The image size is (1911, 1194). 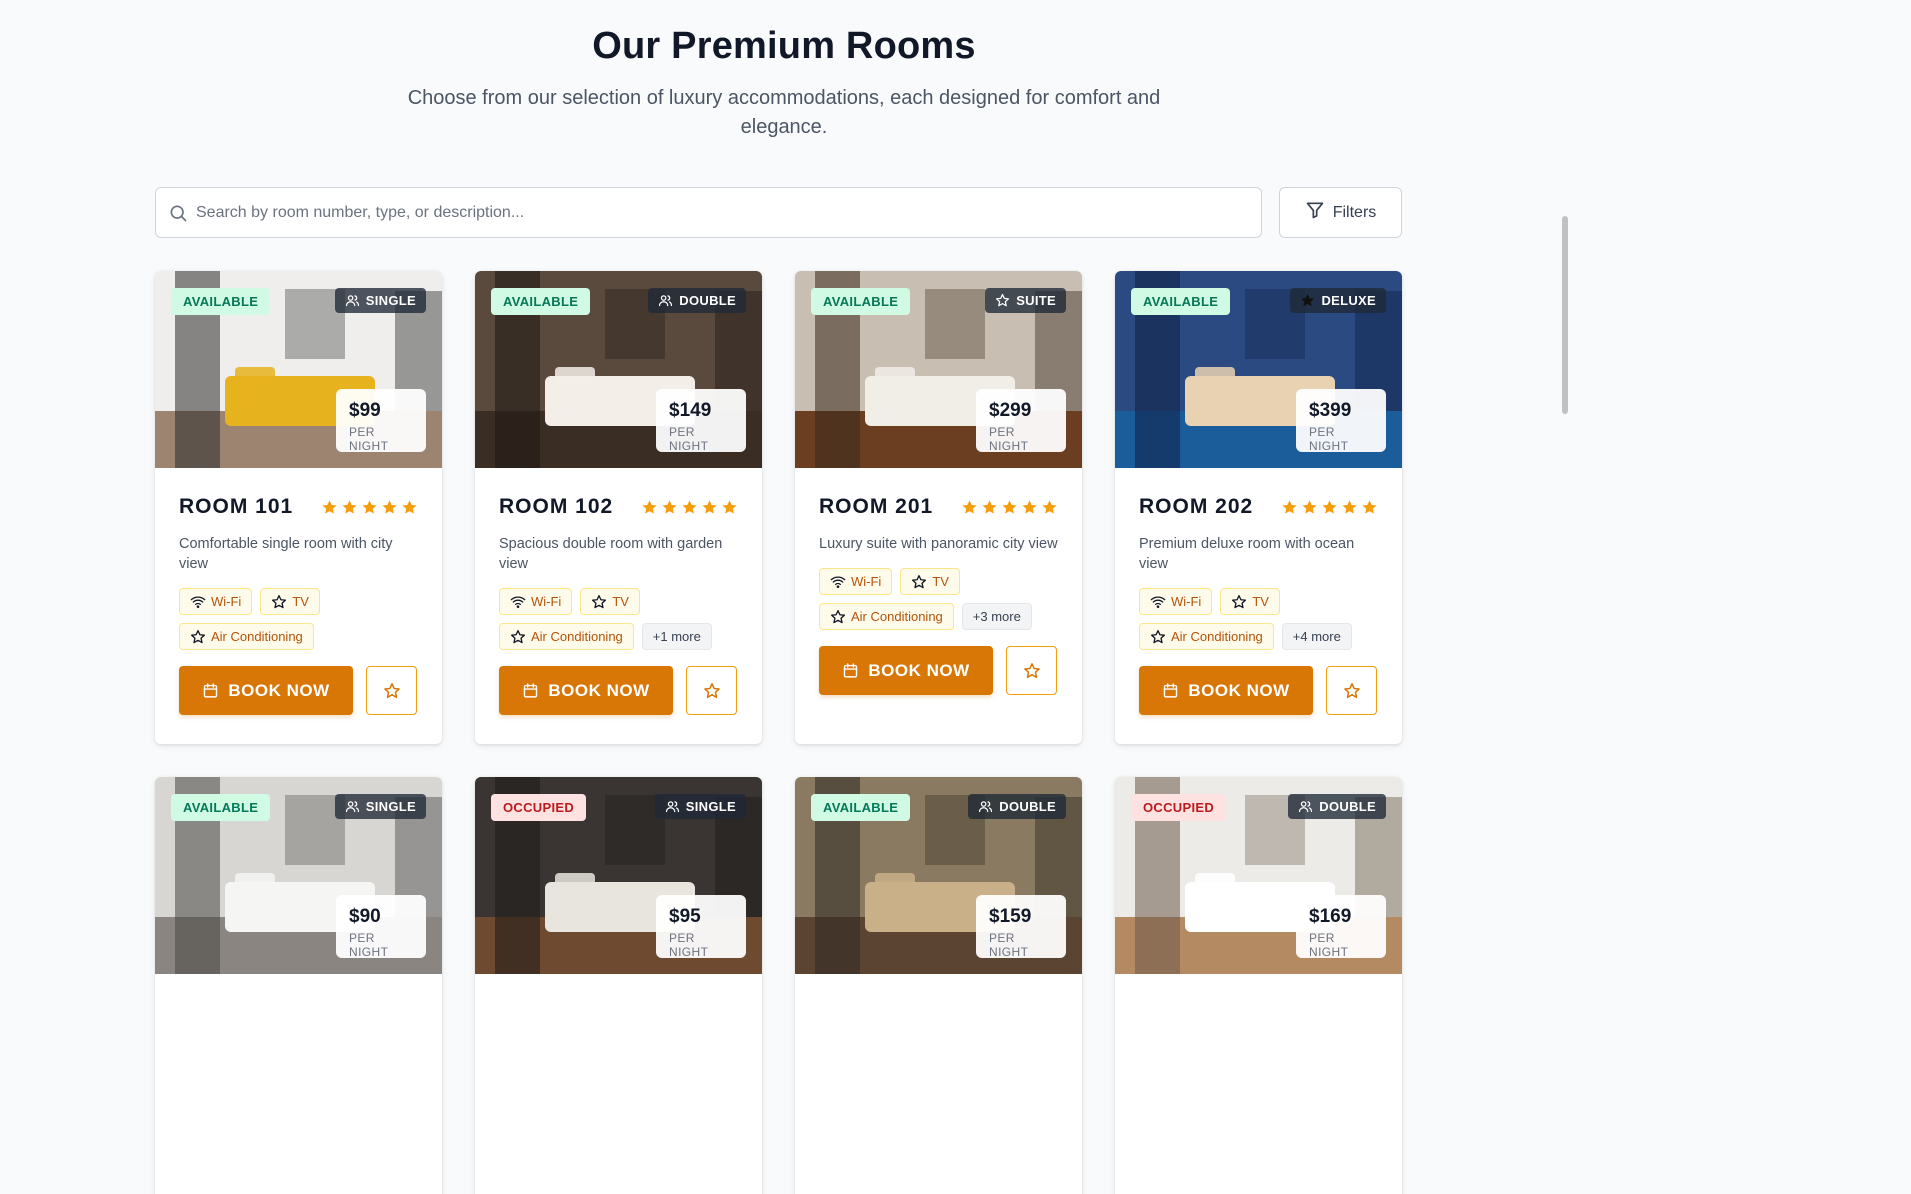 What do you see at coordinates (298, 369) in the screenshot?
I see `room-image: AVAILABLE SINGLE $99 PER NIGHT` at bounding box center [298, 369].